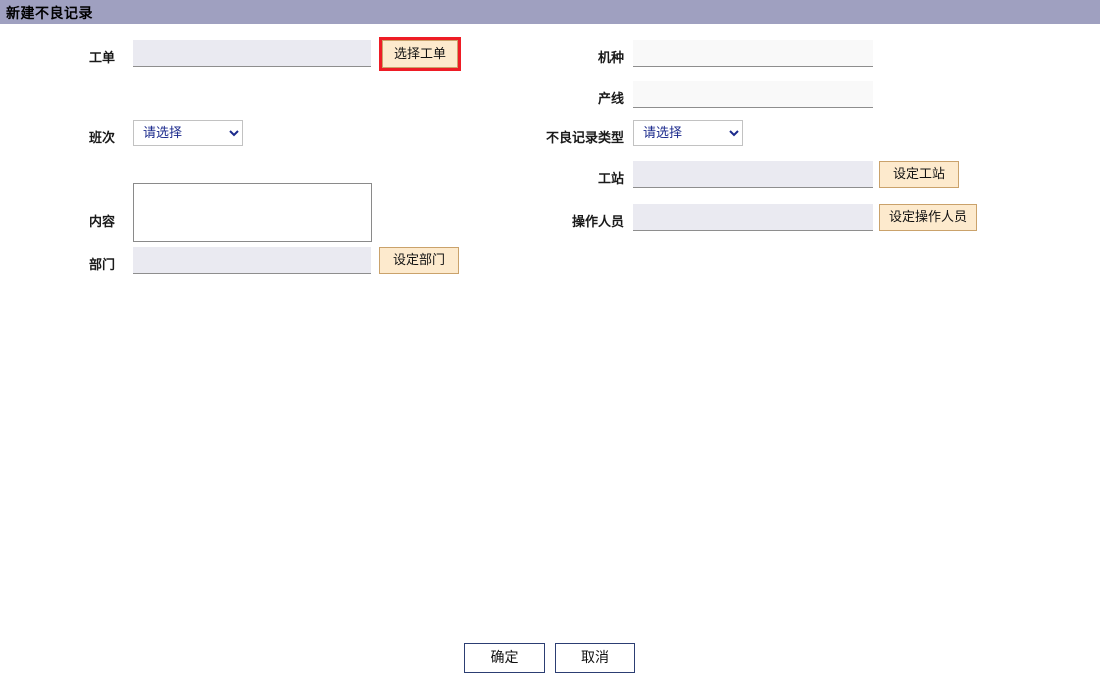 The height and width of the screenshot is (679, 1100). I want to click on set-workstation-button: 设定工站, so click(919, 174).